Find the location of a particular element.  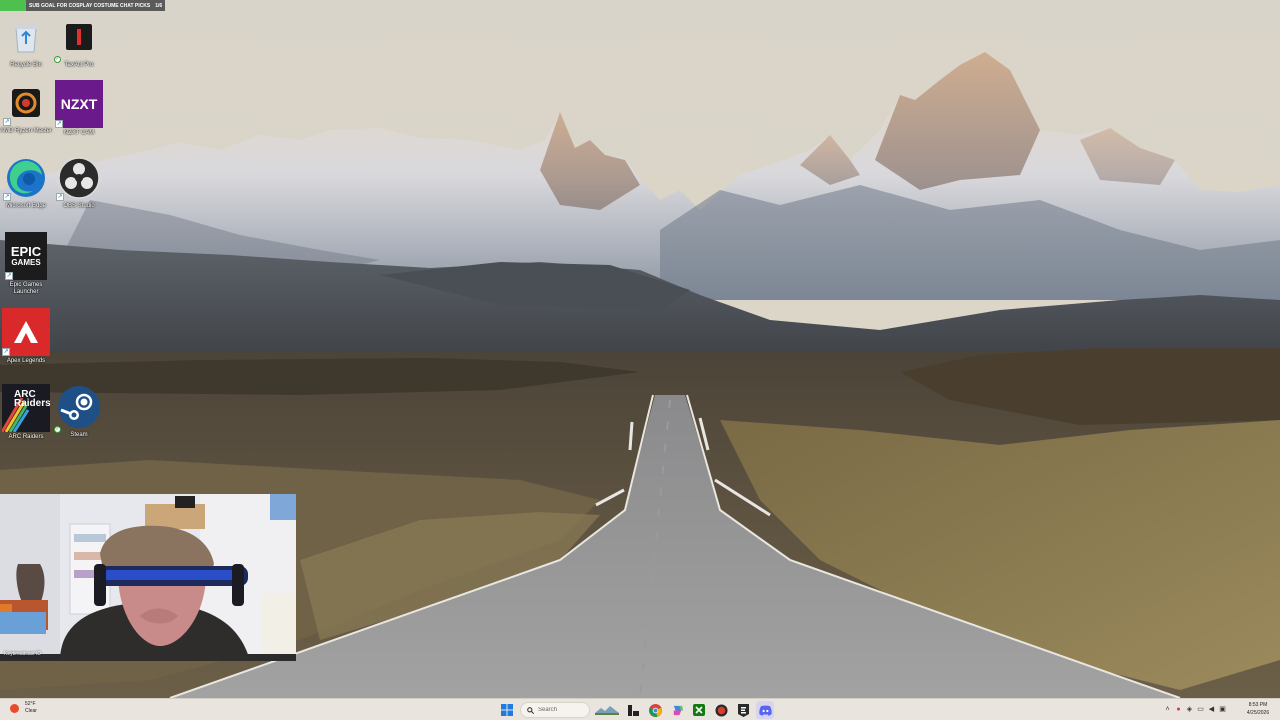

desktop-icon-epic-games: EPIC GAMES ↗ Epic Games Launcher is located at coordinates (26, 264).